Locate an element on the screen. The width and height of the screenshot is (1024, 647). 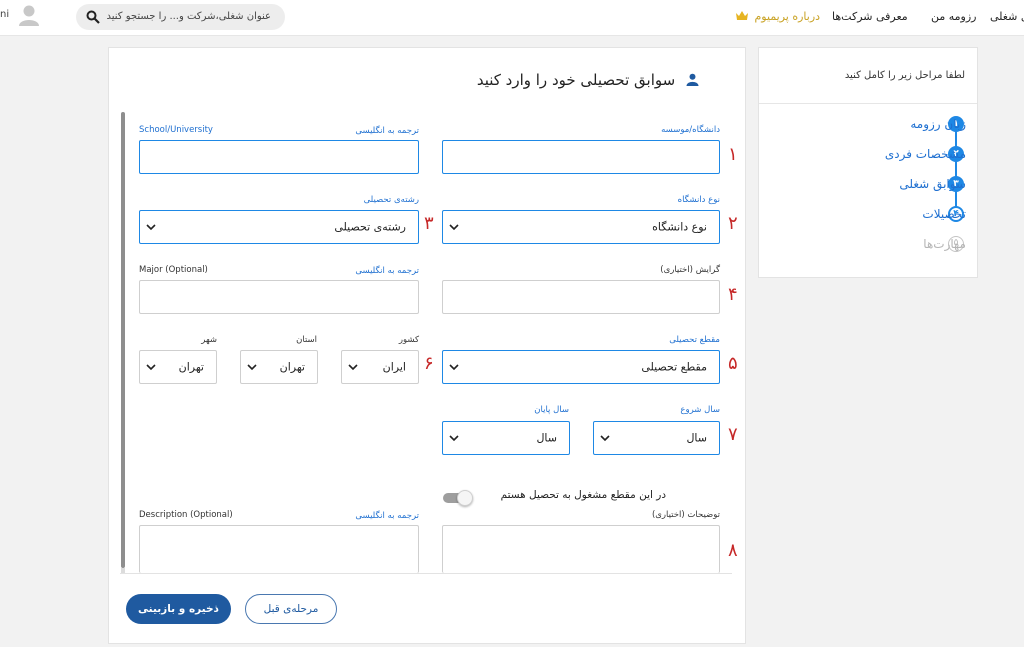
nav-jobs-link: های شغلی is located at coordinates (1007, 16).